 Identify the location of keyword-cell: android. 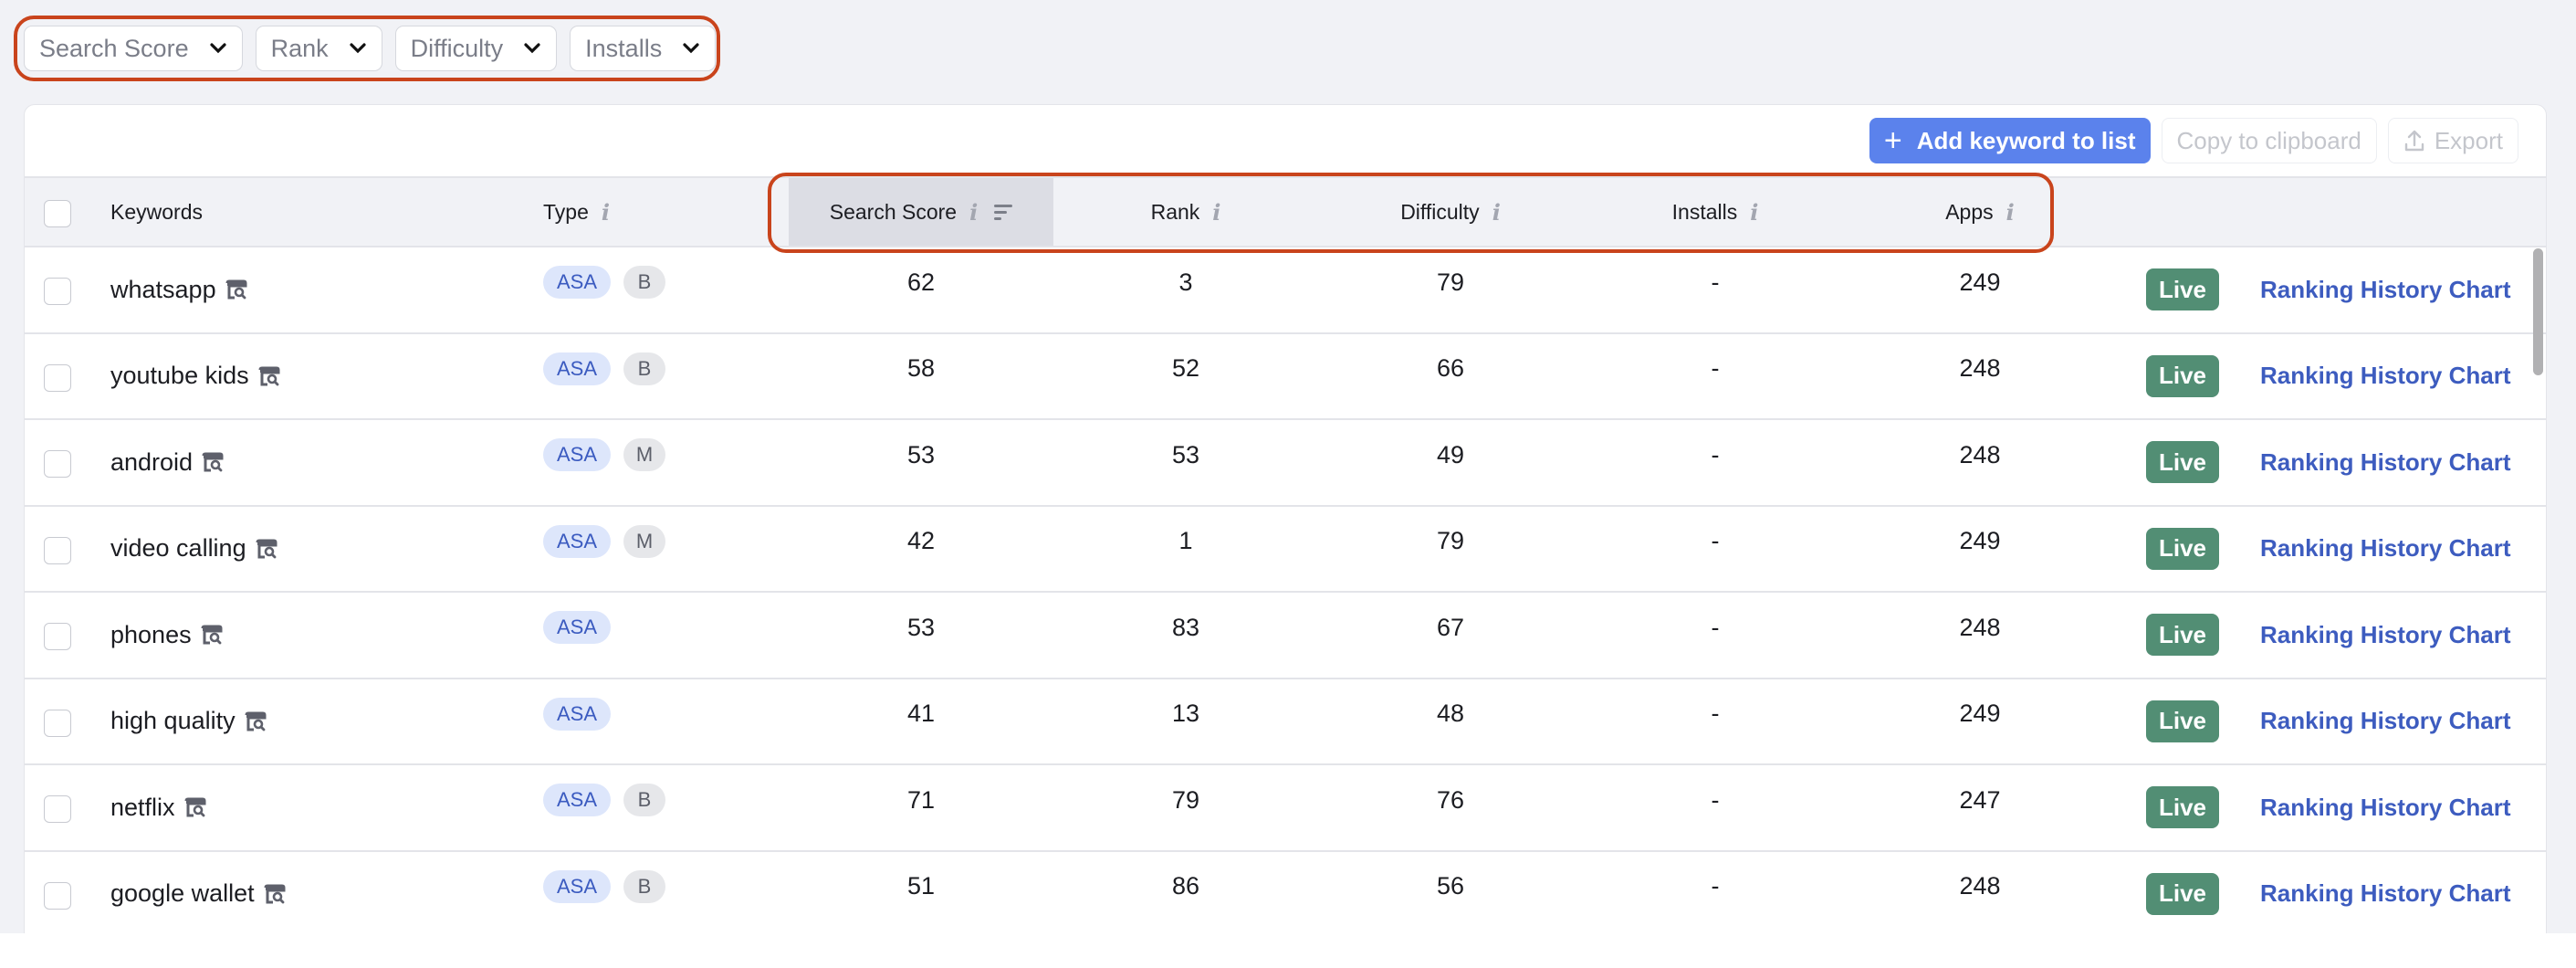
(167, 463).